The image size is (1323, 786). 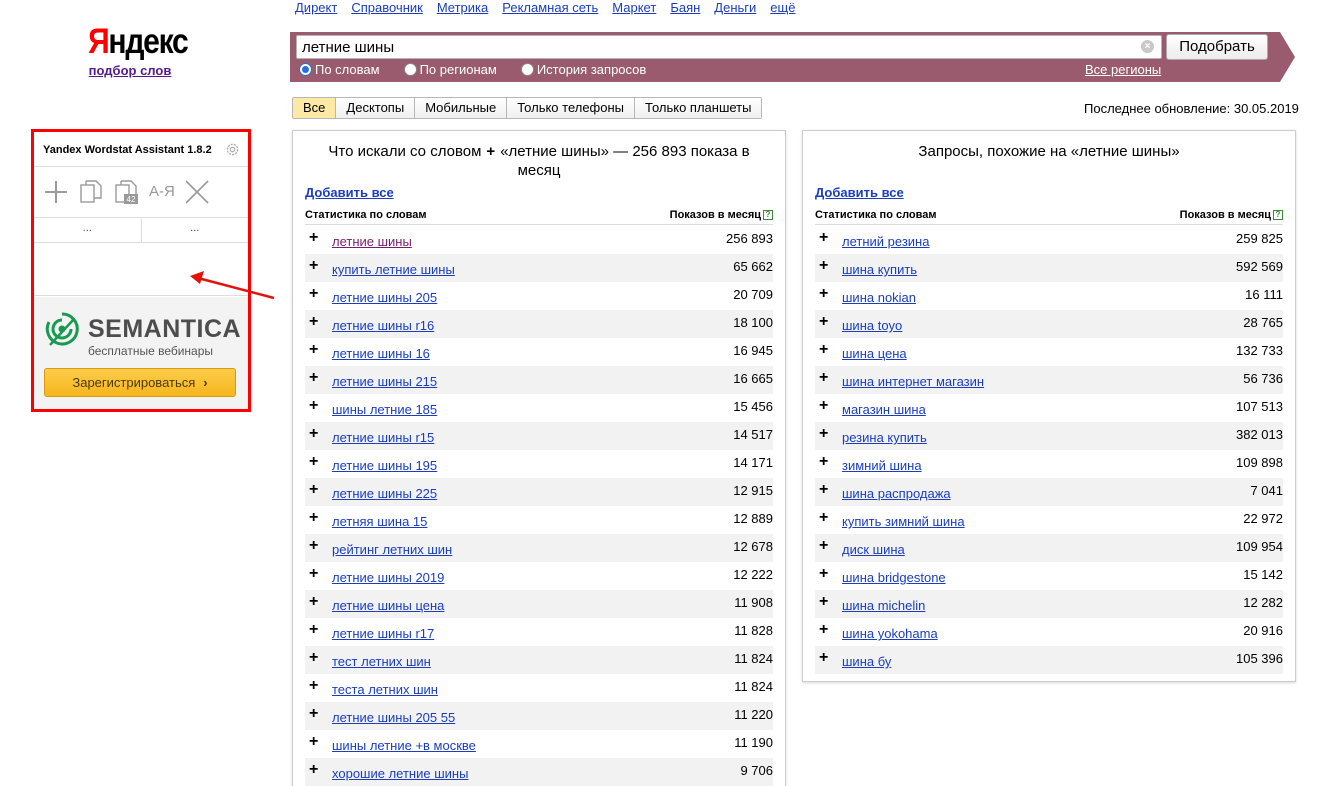 What do you see at coordinates (383, 633) in the screenshot?
I see `phrase-link: летние шины r17` at bounding box center [383, 633].